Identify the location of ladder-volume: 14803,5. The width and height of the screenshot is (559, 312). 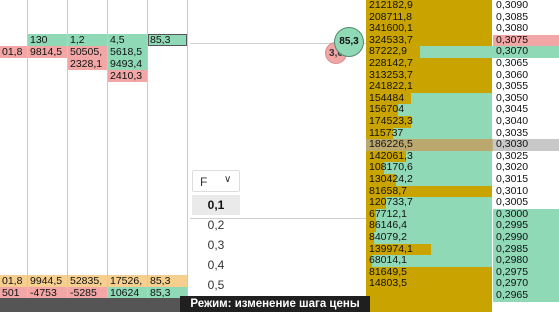
(388, 283).